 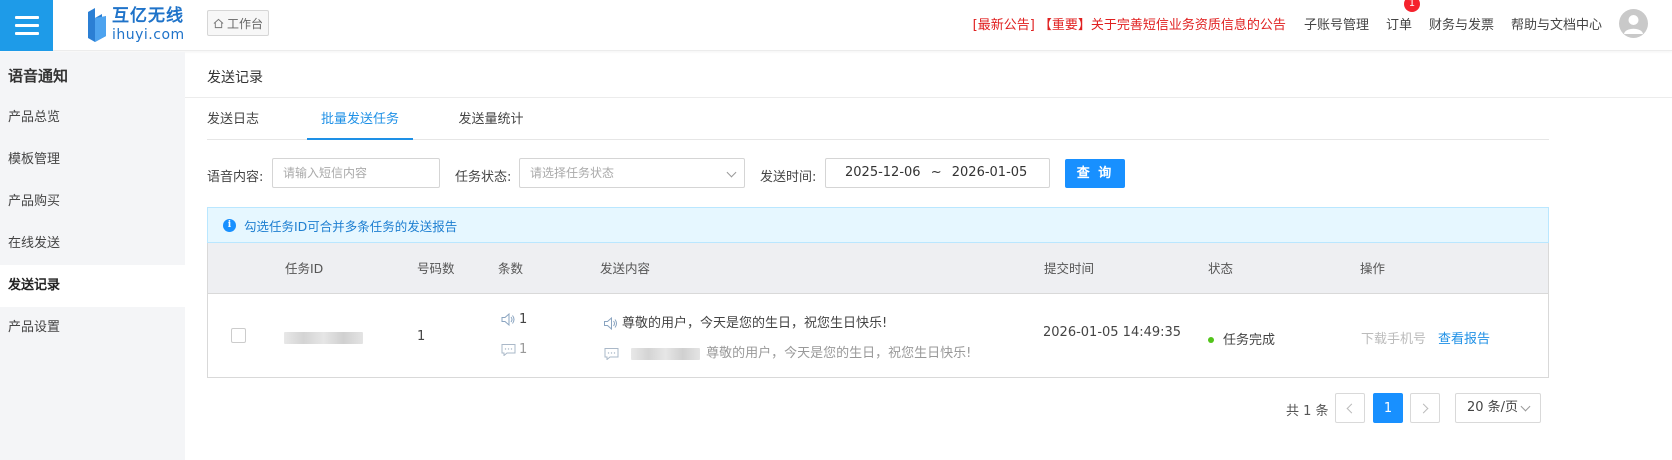 I want to click on info-alert: i 勾选任务ID可合并多条任务的发送报告, so click(x=878, y=225).